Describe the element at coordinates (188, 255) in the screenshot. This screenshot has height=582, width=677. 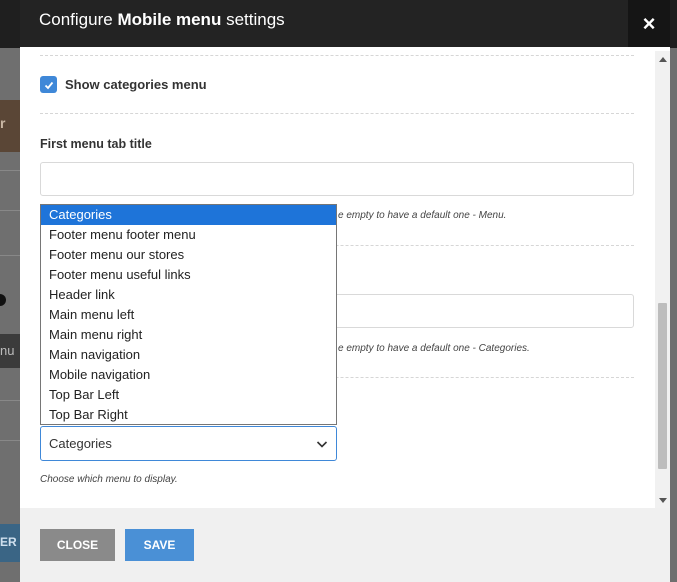
I see `dropdown-option: Footer menu our stores` at that location.